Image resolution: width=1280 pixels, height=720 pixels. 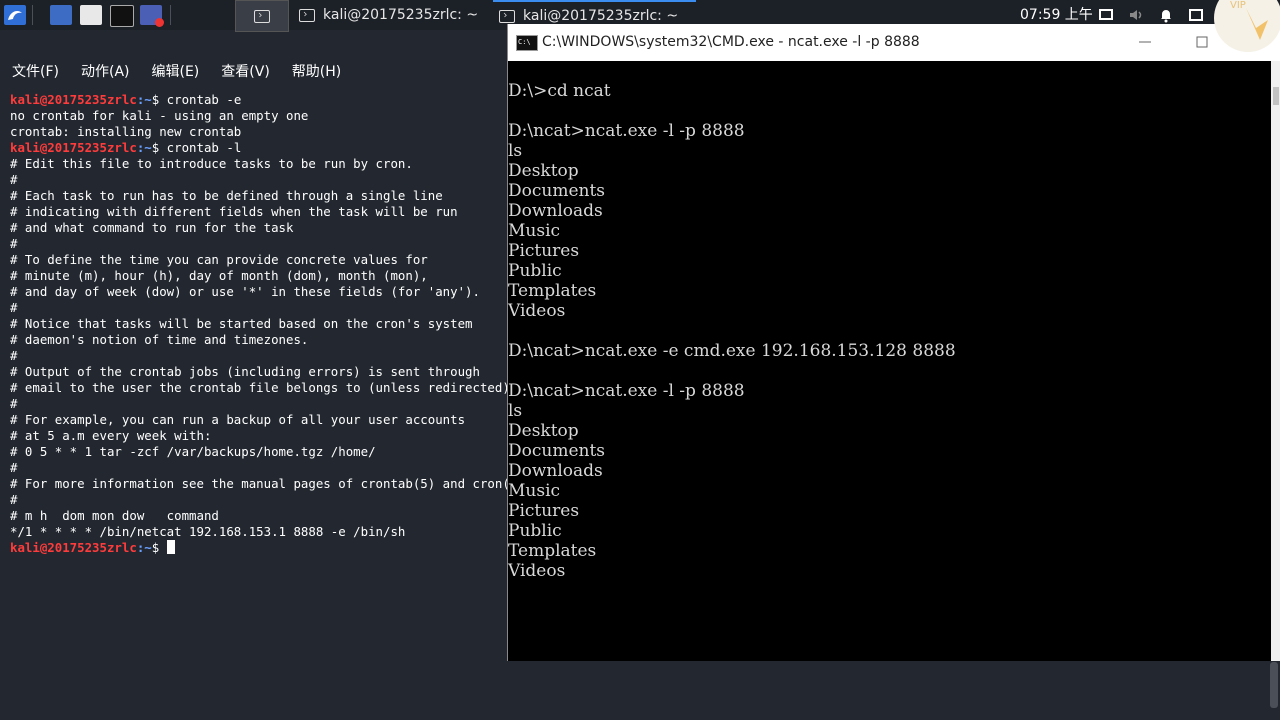 I want to click on kali-menu-icon, so click(x=15, y=15).